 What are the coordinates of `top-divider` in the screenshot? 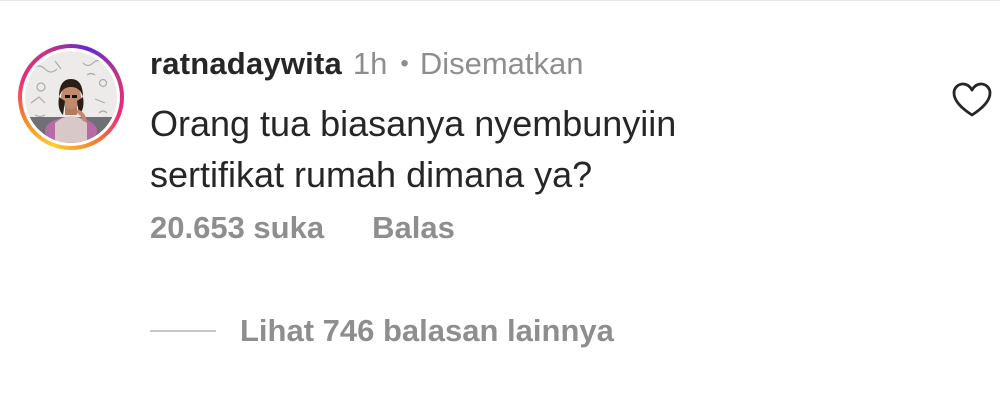 It's located at (500, 0).